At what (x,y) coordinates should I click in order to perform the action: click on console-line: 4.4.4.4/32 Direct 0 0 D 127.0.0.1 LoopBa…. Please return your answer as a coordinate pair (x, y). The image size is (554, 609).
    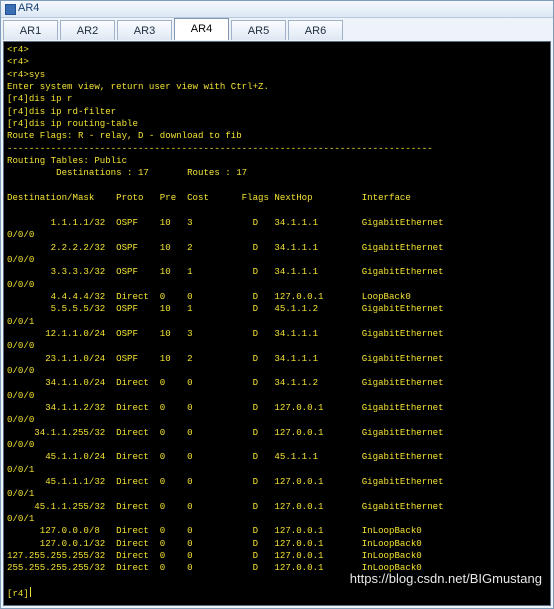
    Looking at the image, I should click on (209, 296).